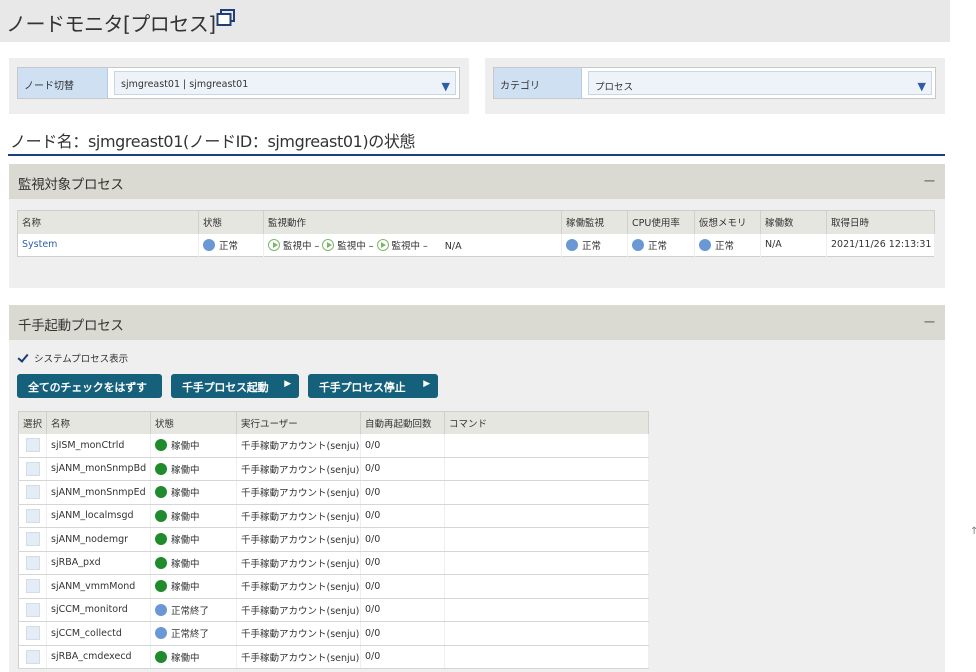 Image resolution: width=976 pixels, height=672 pixels. Describe the element at coordinates (71, 326) in the screenshot. I see `manual-section-title: 千手起動プロセス` at that location.